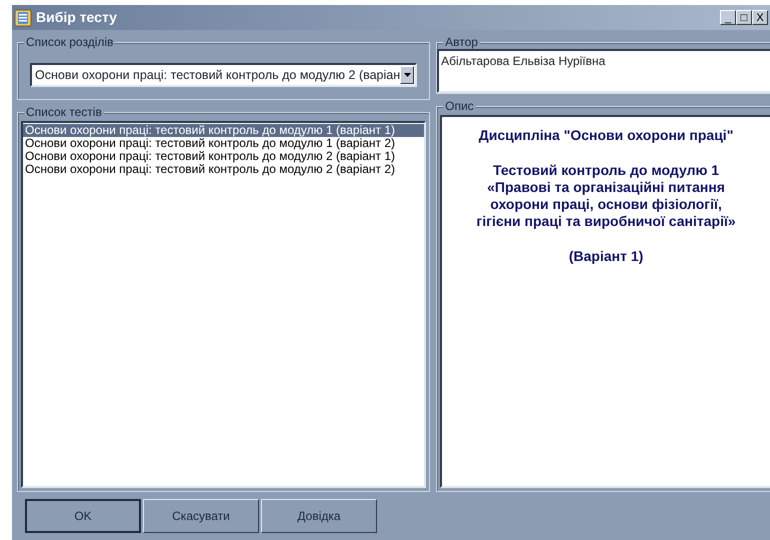 This screenshot has height=540, width=770. I want to click on test-list-item: Основи охорони праці: тестовий контроль до модулю 2 (варіант 2), so click(223, 169).